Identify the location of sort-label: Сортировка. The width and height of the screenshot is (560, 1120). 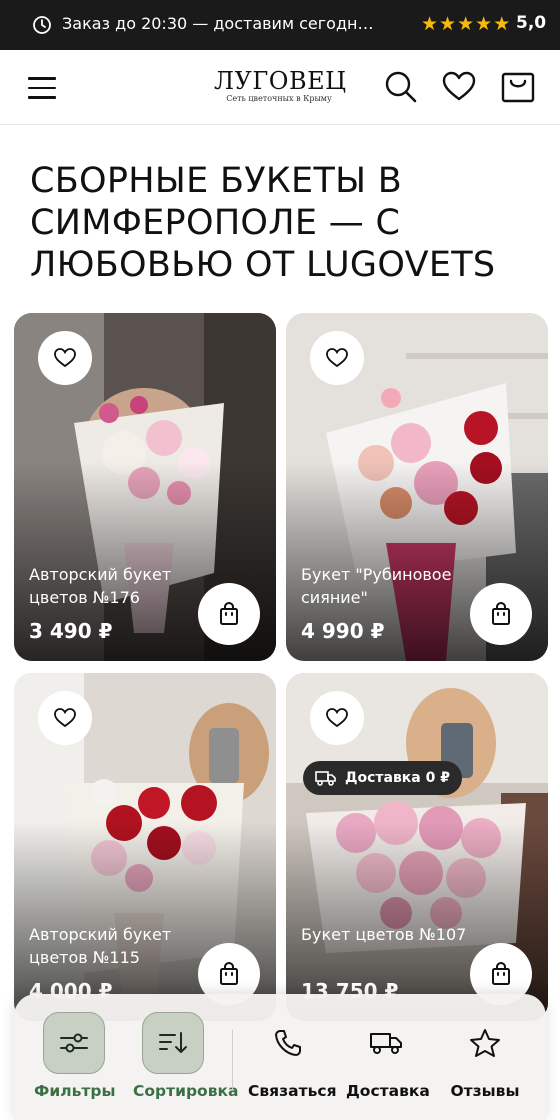
(186, 1091).